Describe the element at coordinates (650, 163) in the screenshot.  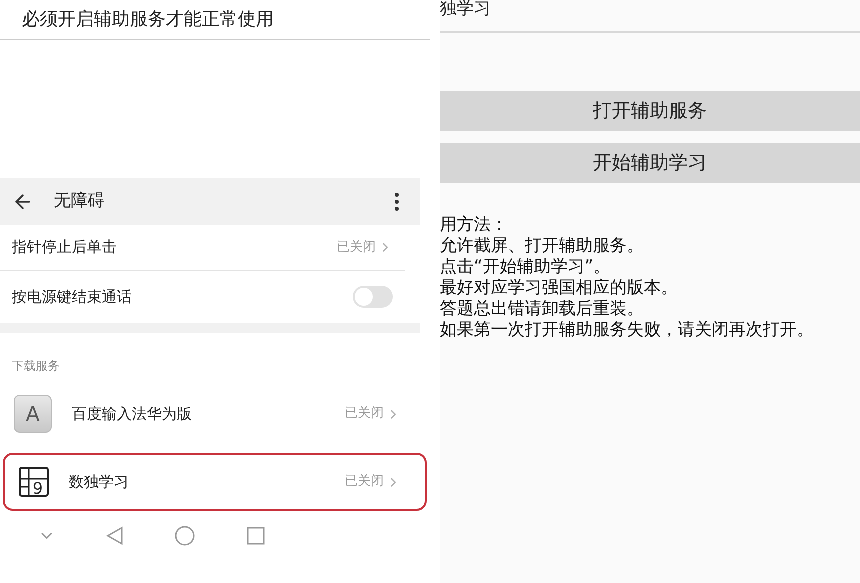
I see `action-button: 开始辅助学习` at that location.